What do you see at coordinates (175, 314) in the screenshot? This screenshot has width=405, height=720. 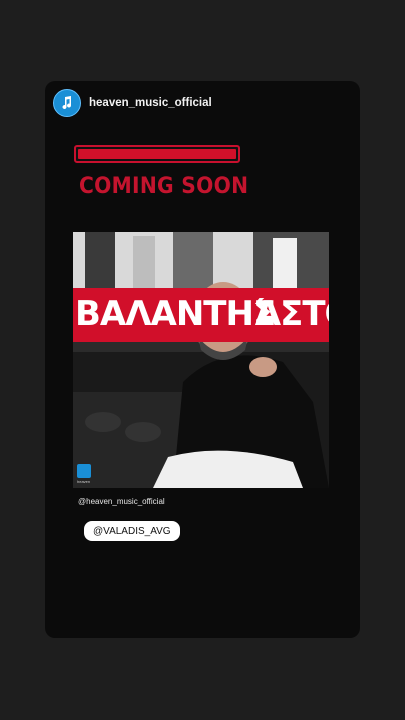 I see `artist-name: ΒΑΛΑΝΤΗΣ` at bounding box center [175, 314].